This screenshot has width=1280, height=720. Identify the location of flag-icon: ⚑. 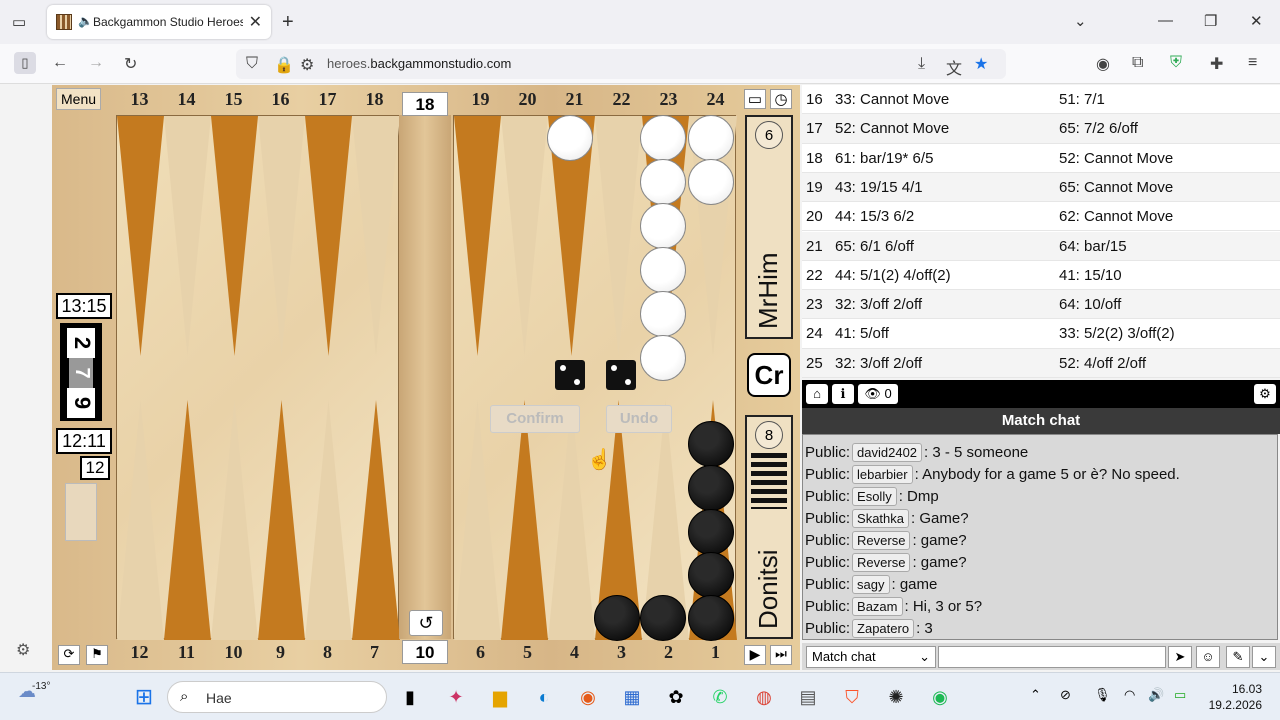
(97, 655).